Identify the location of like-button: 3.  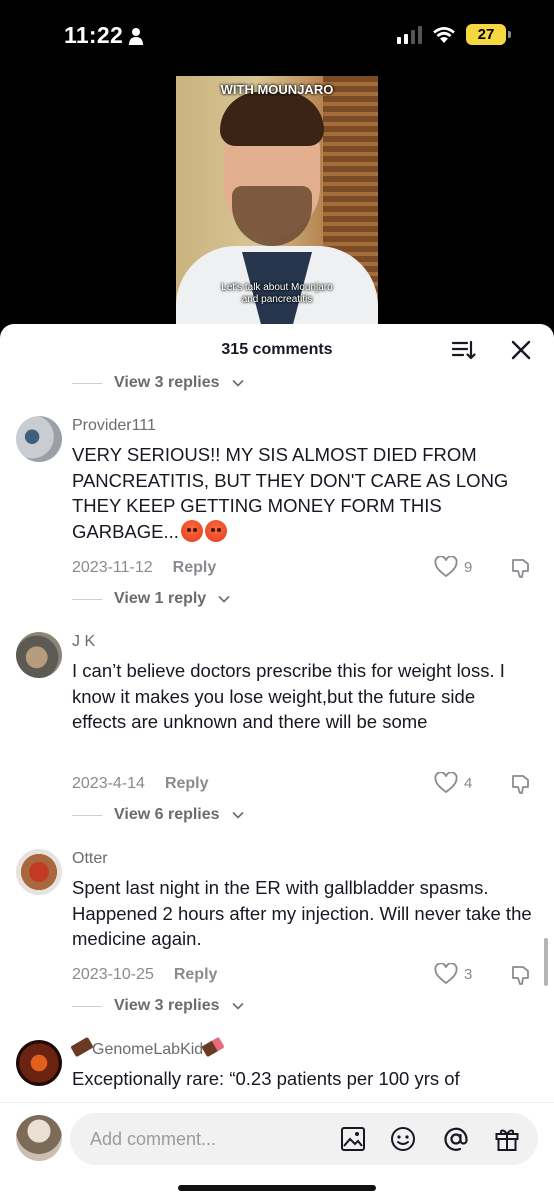
(453, 974).